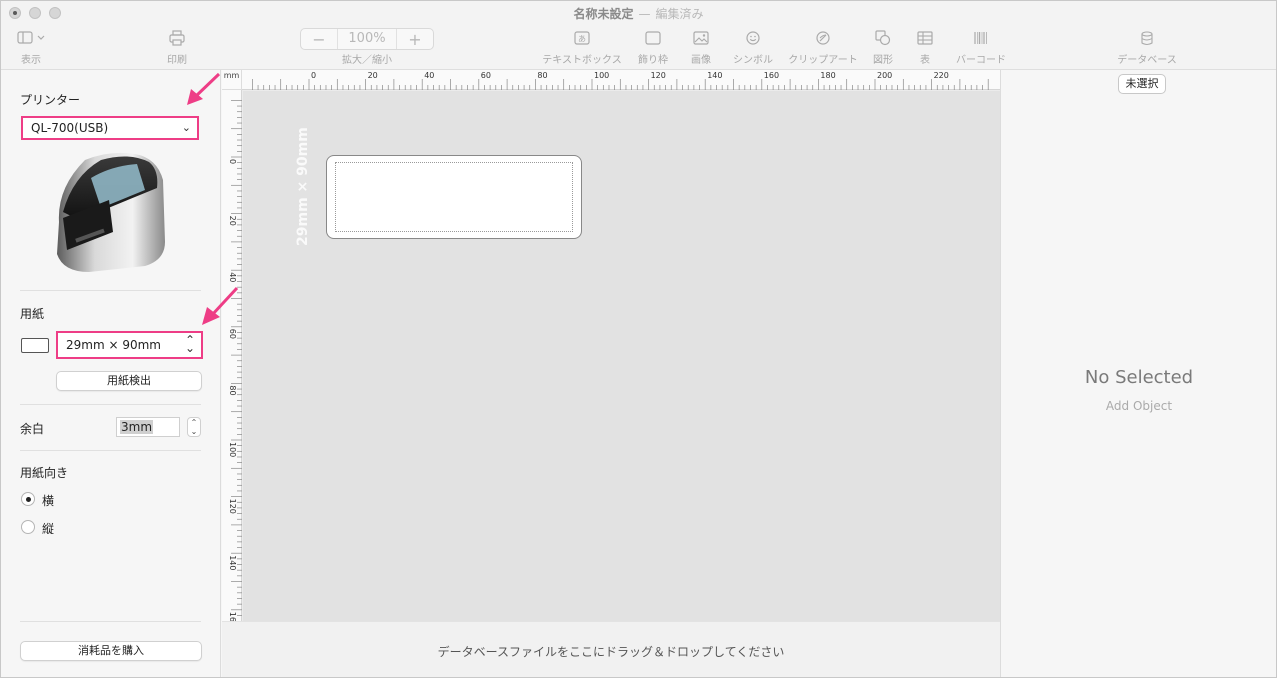 The height and width of the screenshot is (678, 1277). Describe the element at coordinates (232, 80) in the screenshot. I see `ruler-unit: mm` at that location.